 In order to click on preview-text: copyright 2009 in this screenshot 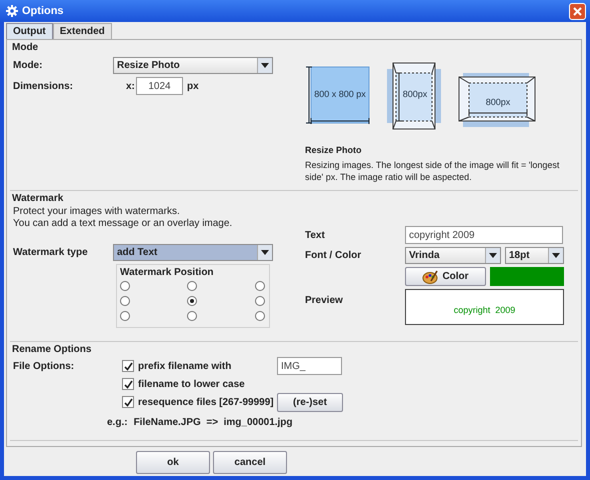, I will do `click(485, 310)`.